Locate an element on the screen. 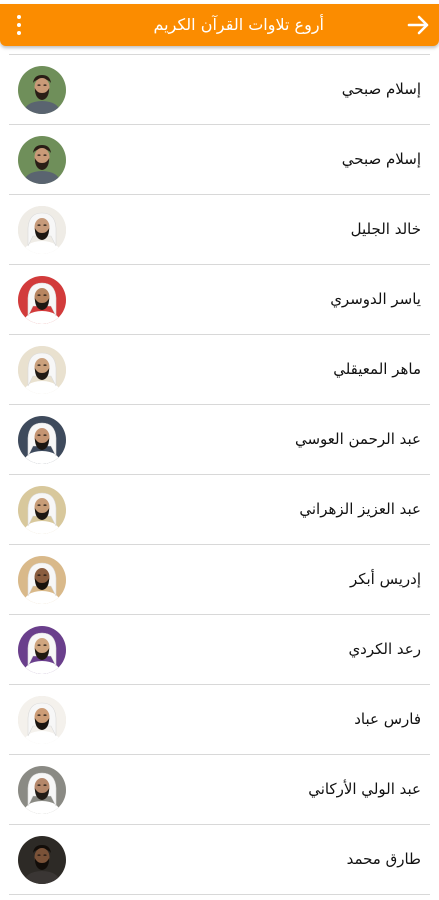 The image size is (439, 900). reciter-name: عبد الرحمن العوسي is located at coordinates (357, 439).